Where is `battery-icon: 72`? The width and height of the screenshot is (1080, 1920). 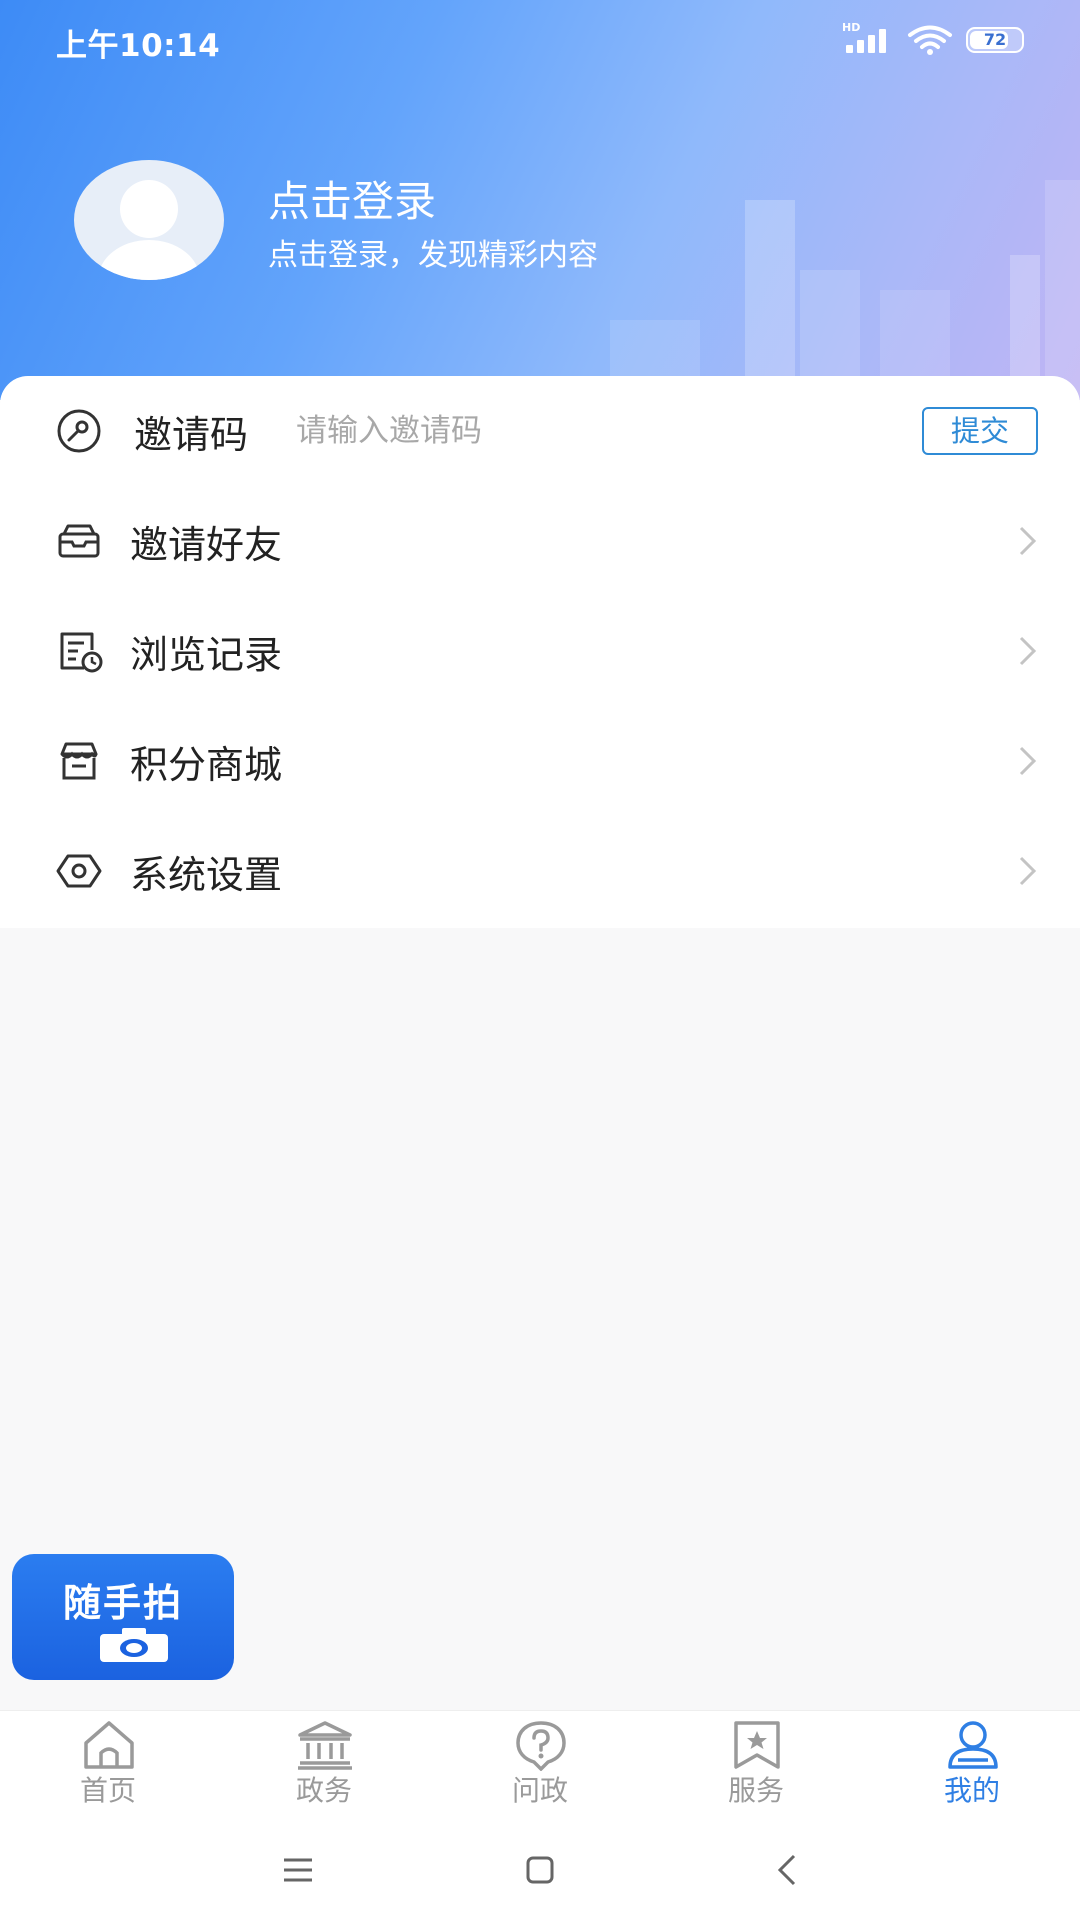
battery-icon: 72 is located at coordinates (995, 40).